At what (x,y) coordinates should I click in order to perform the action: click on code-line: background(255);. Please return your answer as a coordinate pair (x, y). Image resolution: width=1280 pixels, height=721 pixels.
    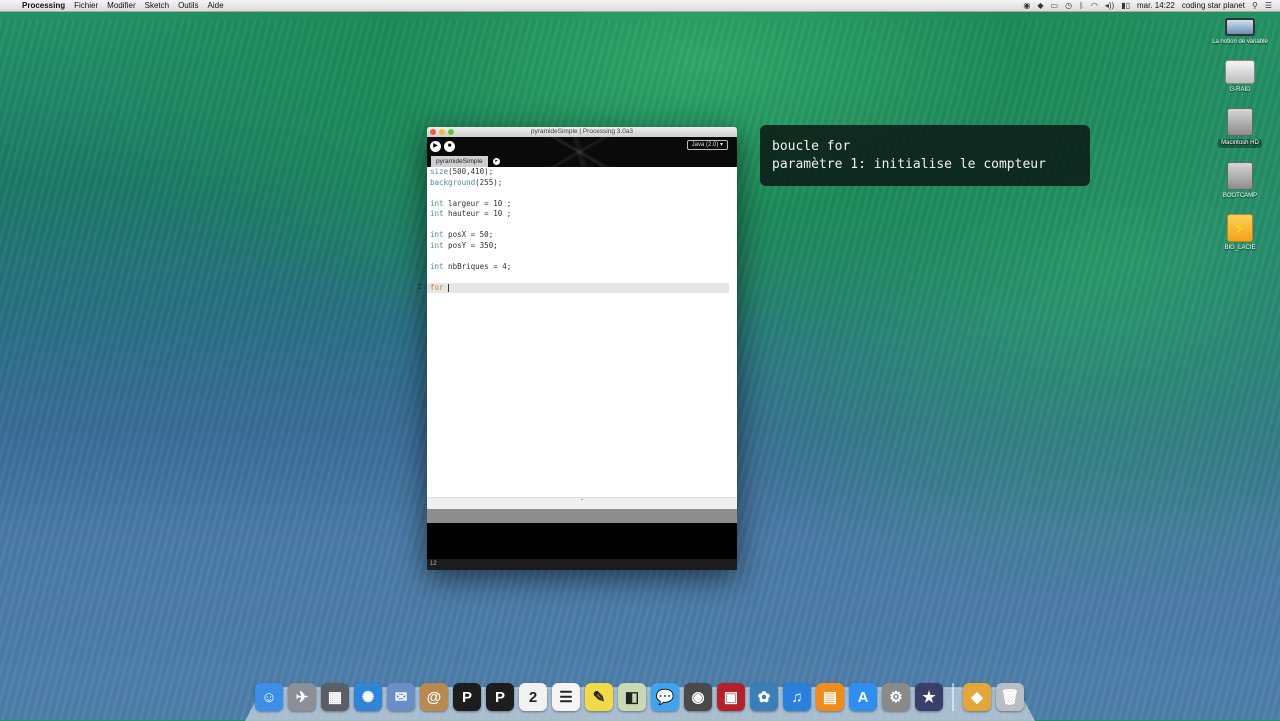
    Looking at the image, I should click on (582, 183).